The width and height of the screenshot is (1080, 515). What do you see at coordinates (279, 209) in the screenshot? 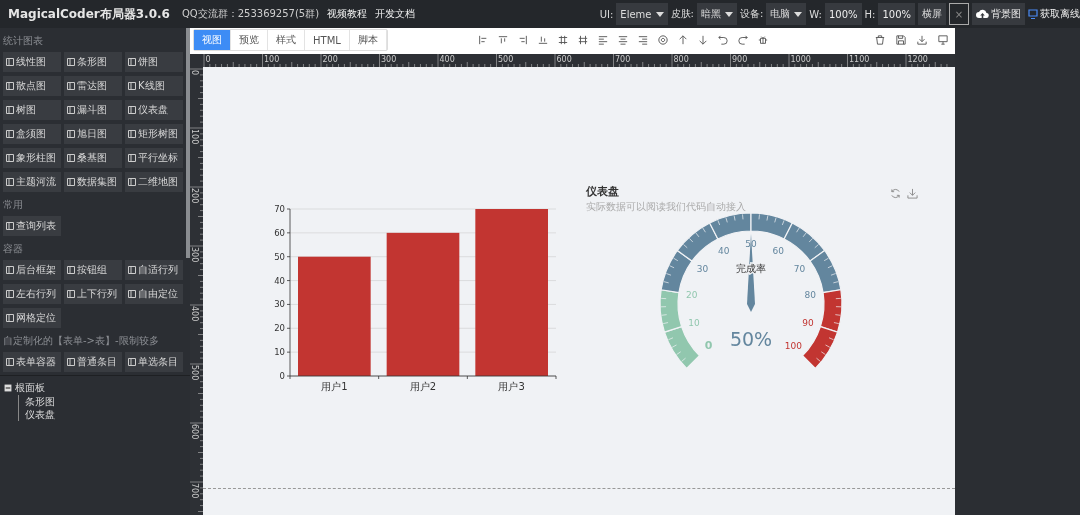
I see `axis-label: 70` at bounding box center [279, 209].